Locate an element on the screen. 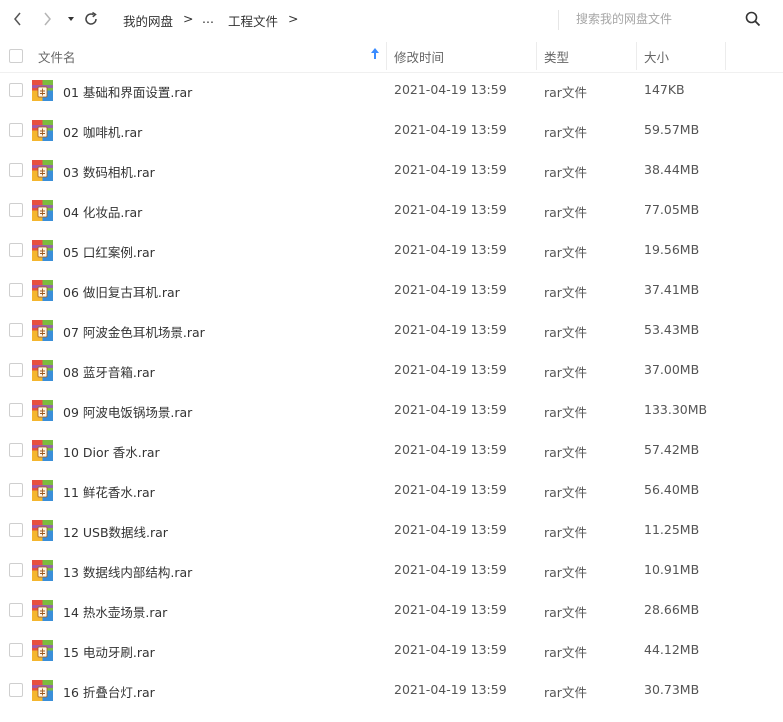 This screenshot has width=783, height=722. search-icon is located at coordinates (753, 19).